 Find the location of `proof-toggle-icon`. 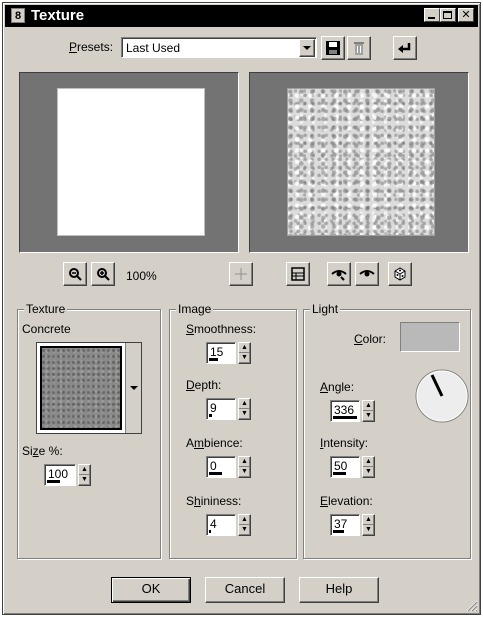

proof-toggle-icon is located at coordinates (298, 274).